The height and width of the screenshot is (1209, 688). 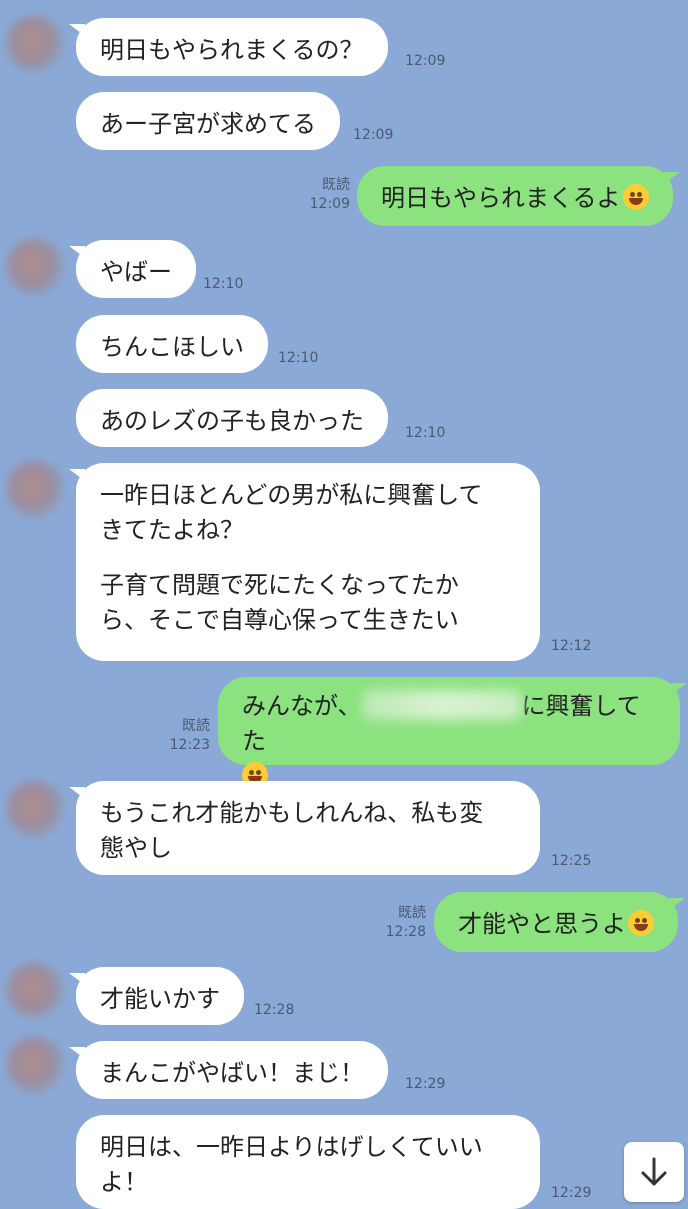 I want to click on message-text: 才能やと思うよ, so click(x=542, y=924).